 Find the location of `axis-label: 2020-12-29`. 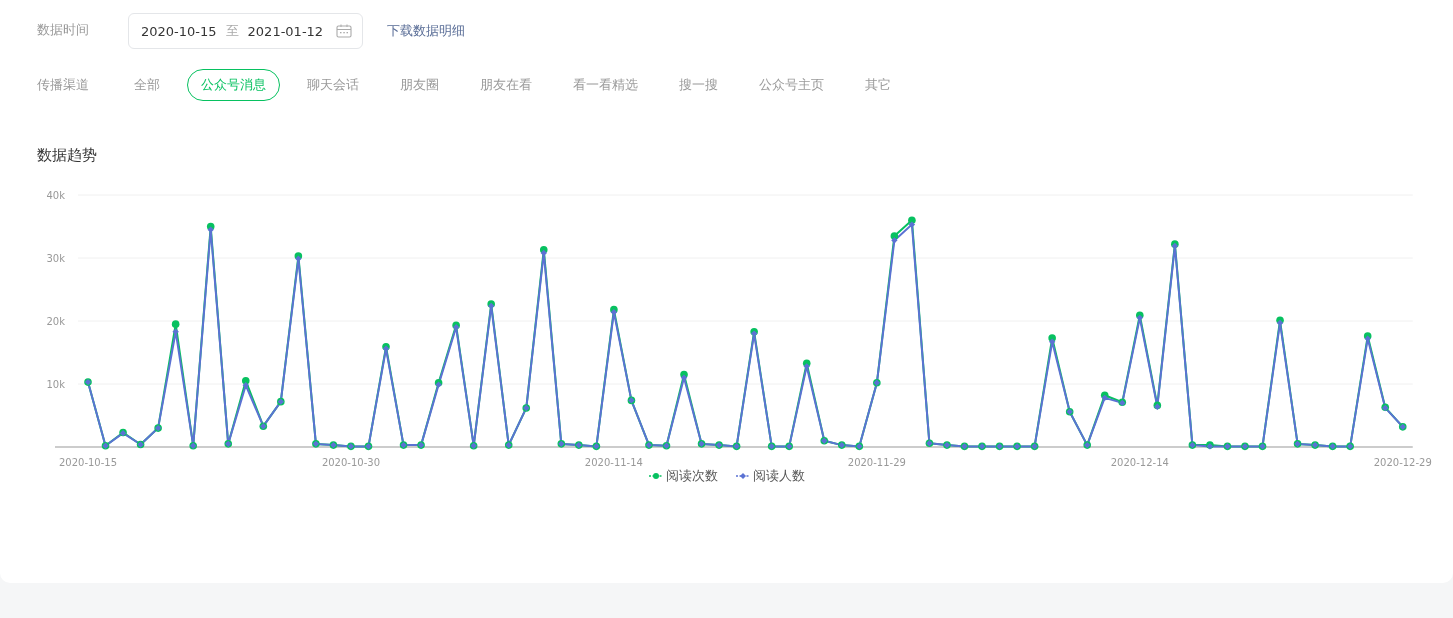

axis-label: 2020-12-29 is located at coordinates (1402, 462).